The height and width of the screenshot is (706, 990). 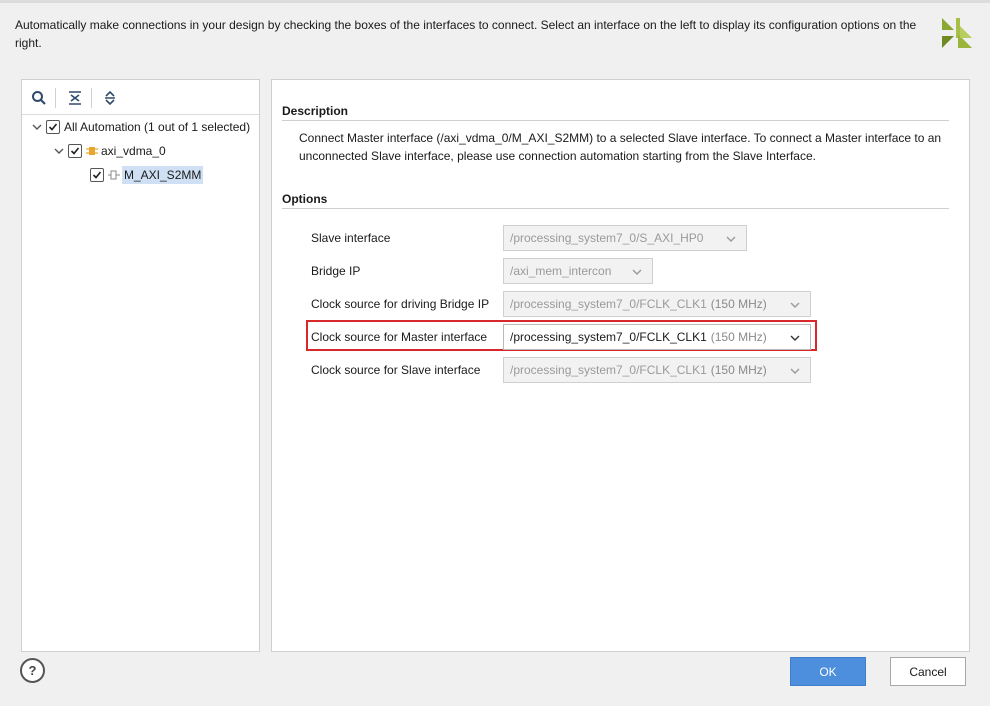 What do you see at coordinates (608, 370) in the screenshot?
I see `clock-slave-value: /processing_system7_0/FCLK_CLK1` at bounding box center [608, 370].